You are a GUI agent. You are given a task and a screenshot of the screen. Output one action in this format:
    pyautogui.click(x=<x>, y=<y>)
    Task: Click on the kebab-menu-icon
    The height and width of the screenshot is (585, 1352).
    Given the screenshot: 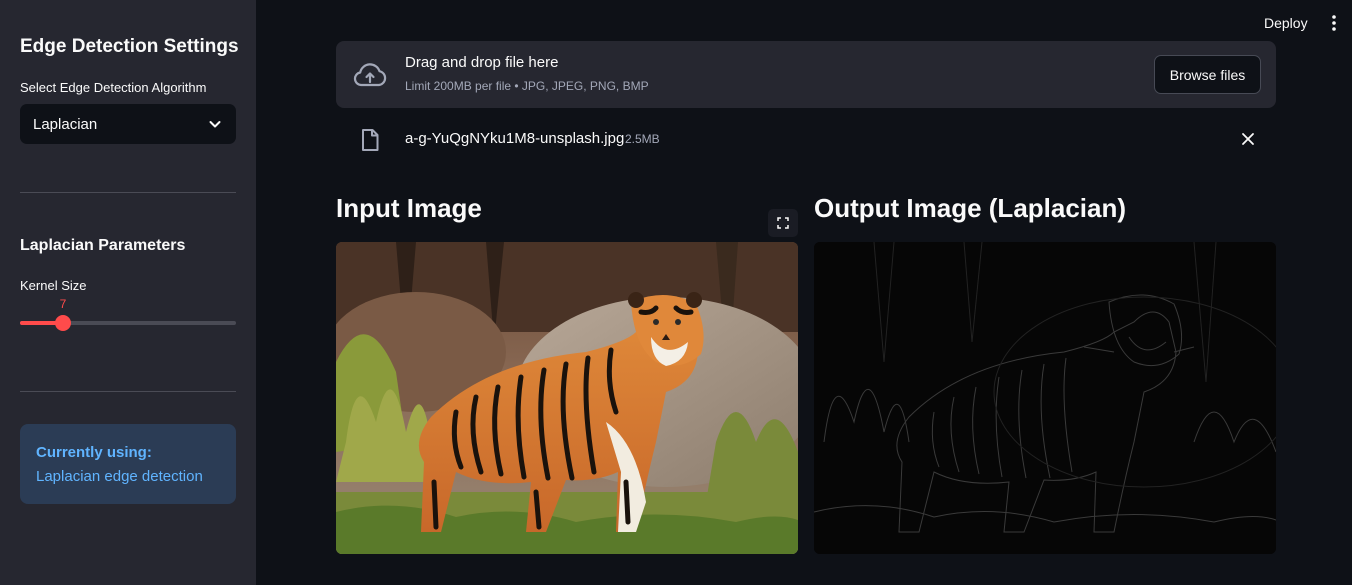 What is the action you would take?
    pyautogui.click(x=1334, y=23)
    